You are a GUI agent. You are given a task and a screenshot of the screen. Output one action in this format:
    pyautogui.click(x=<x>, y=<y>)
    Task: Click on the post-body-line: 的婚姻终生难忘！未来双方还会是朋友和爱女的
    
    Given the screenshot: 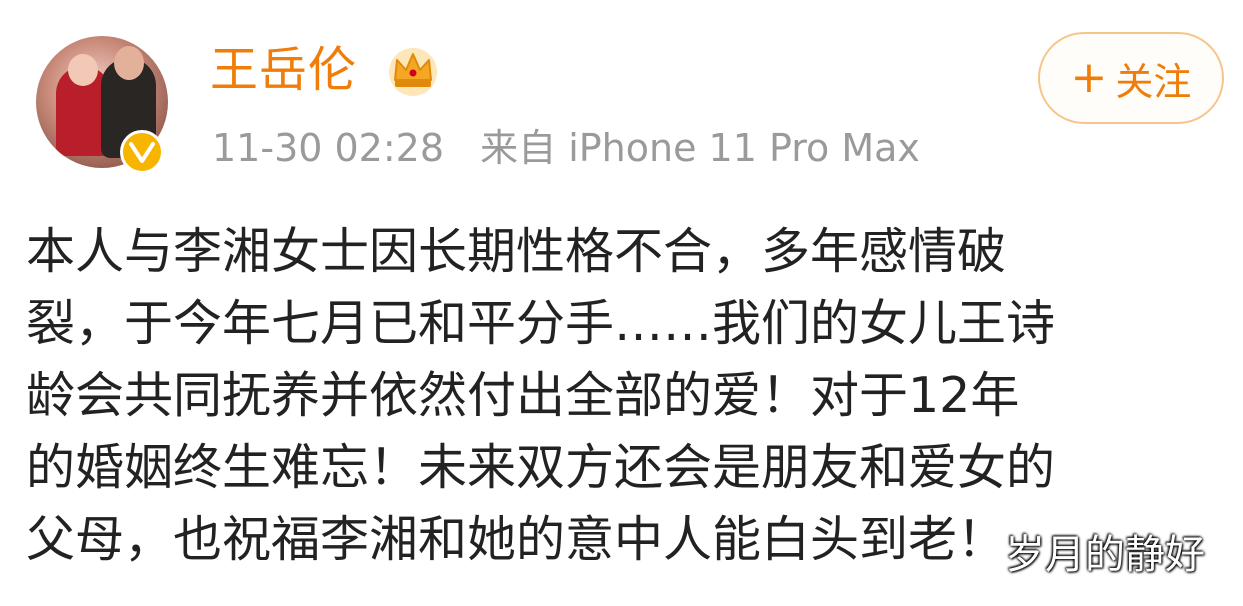 What is the action you would take?
    pyautogui.click(x=541, y=467)
    